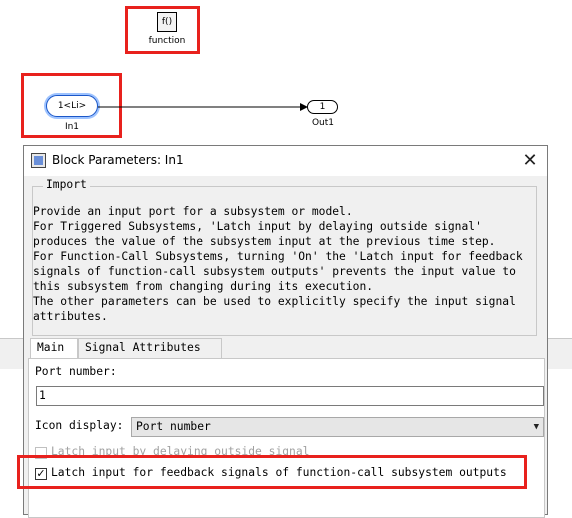 This screenshot has width=572, height=518. What do you see at coordinates (11, 353) in the screenshot?
I see `canvas-scroll-strip-left` at bounding box center [11, 353].